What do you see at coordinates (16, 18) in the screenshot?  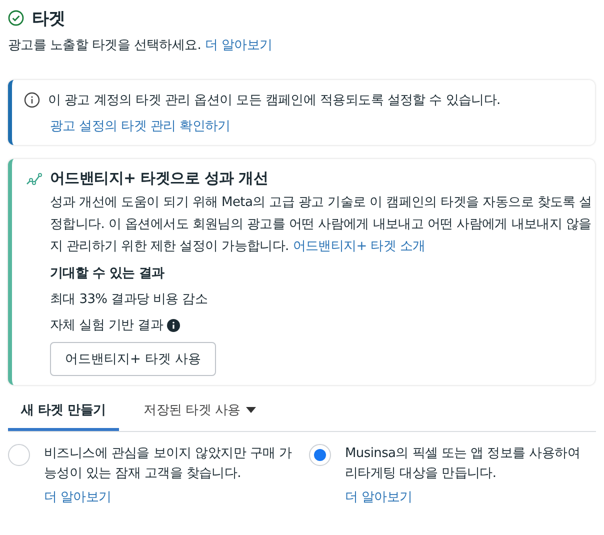 I see `check-circle-icon` at bounding box center [16, 18].